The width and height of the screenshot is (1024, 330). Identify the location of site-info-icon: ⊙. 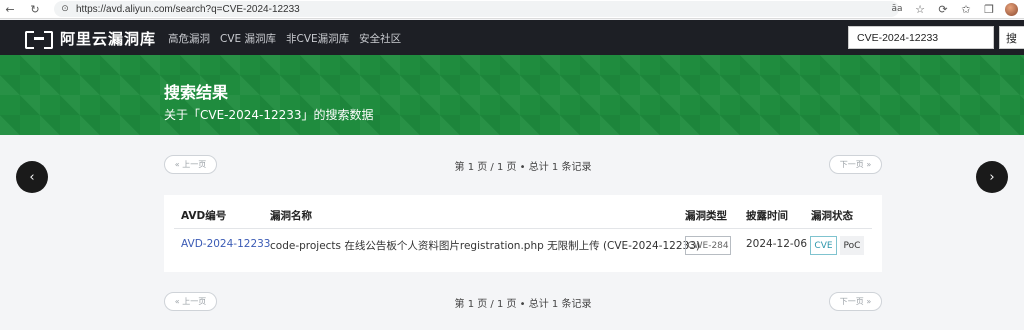
(65, 9).